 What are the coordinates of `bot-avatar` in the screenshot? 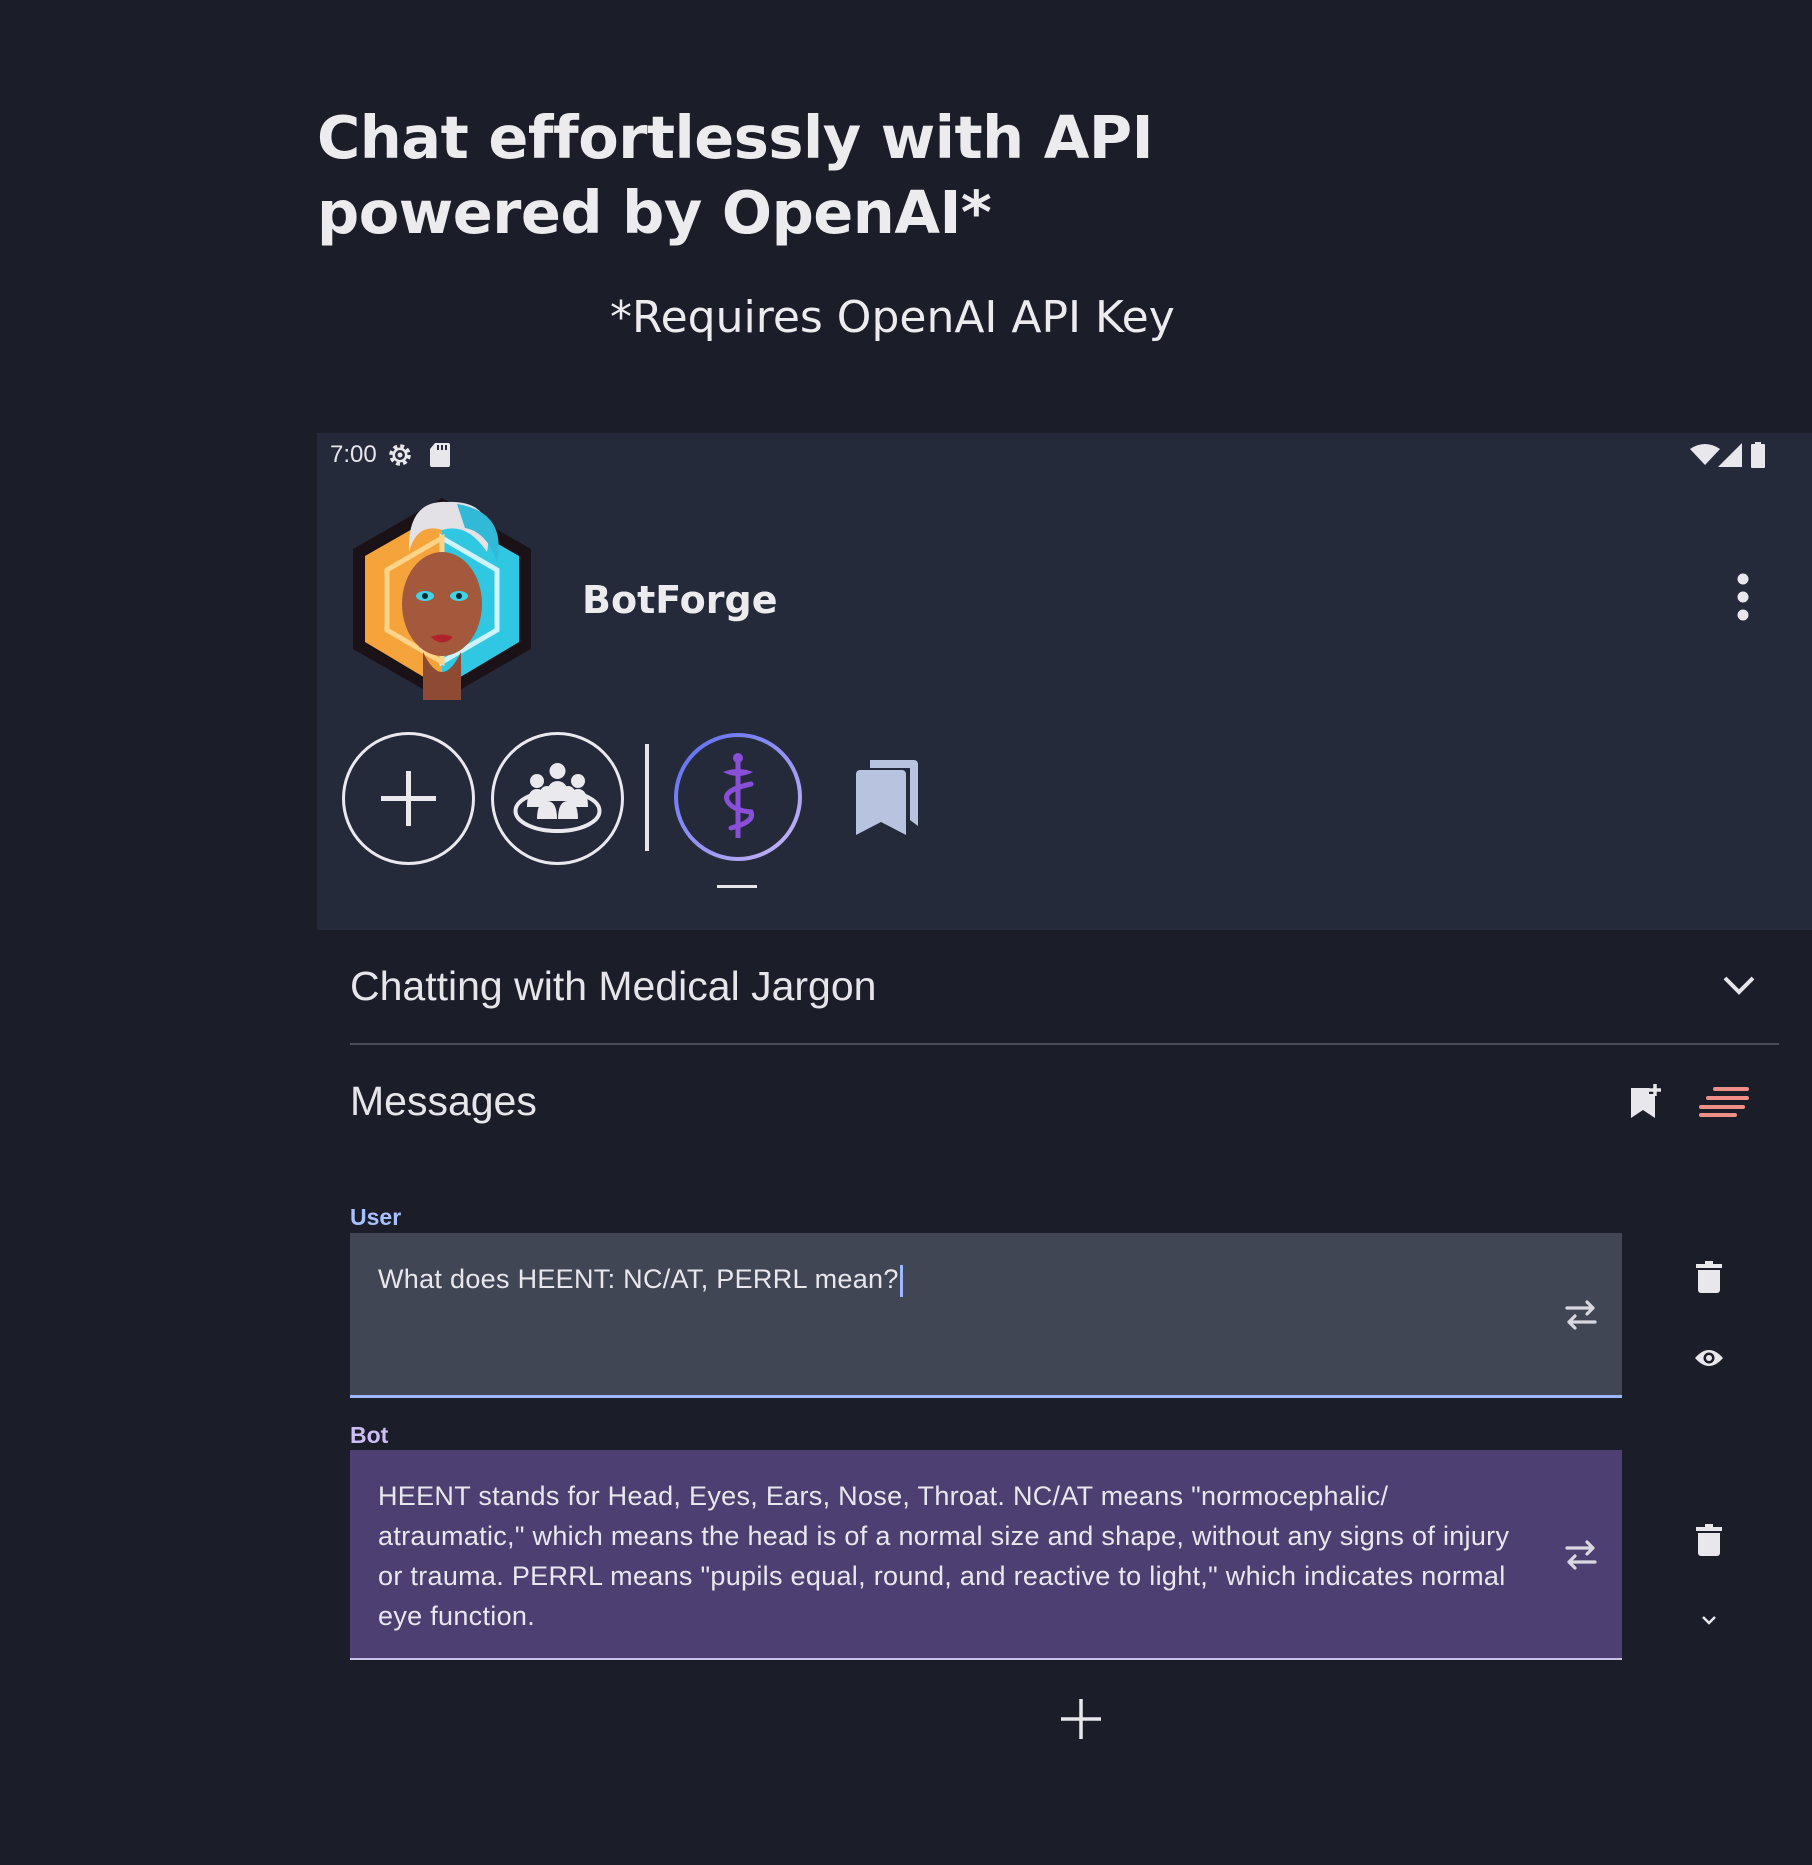 It's located at (442, 599).